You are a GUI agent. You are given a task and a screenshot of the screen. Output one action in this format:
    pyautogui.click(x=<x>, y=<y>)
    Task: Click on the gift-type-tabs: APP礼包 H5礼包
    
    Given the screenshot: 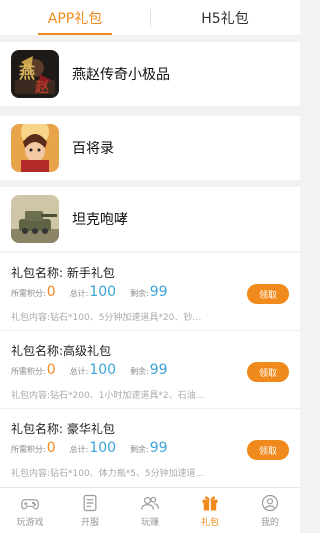 What is the action you would take?
    pyautogui.click(x=150, y=18)
    